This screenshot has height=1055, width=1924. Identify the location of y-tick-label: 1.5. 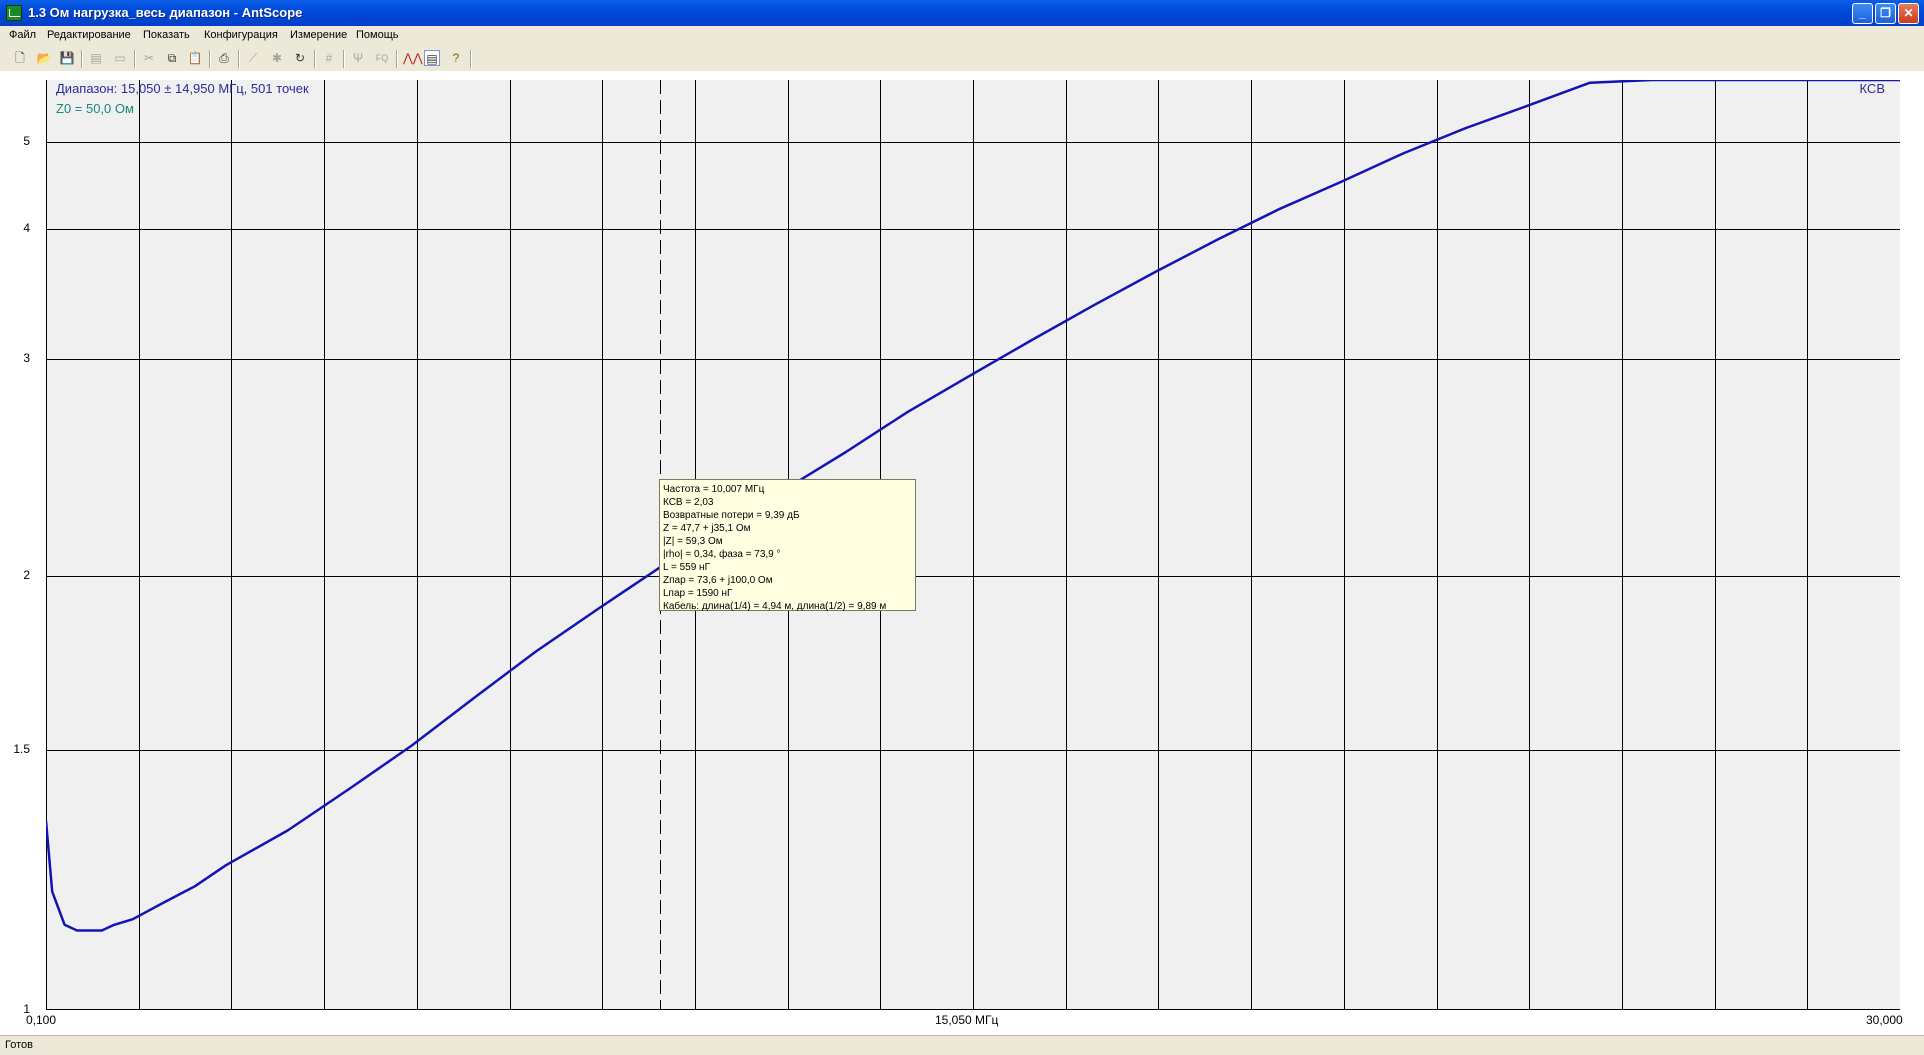
(21, 748).